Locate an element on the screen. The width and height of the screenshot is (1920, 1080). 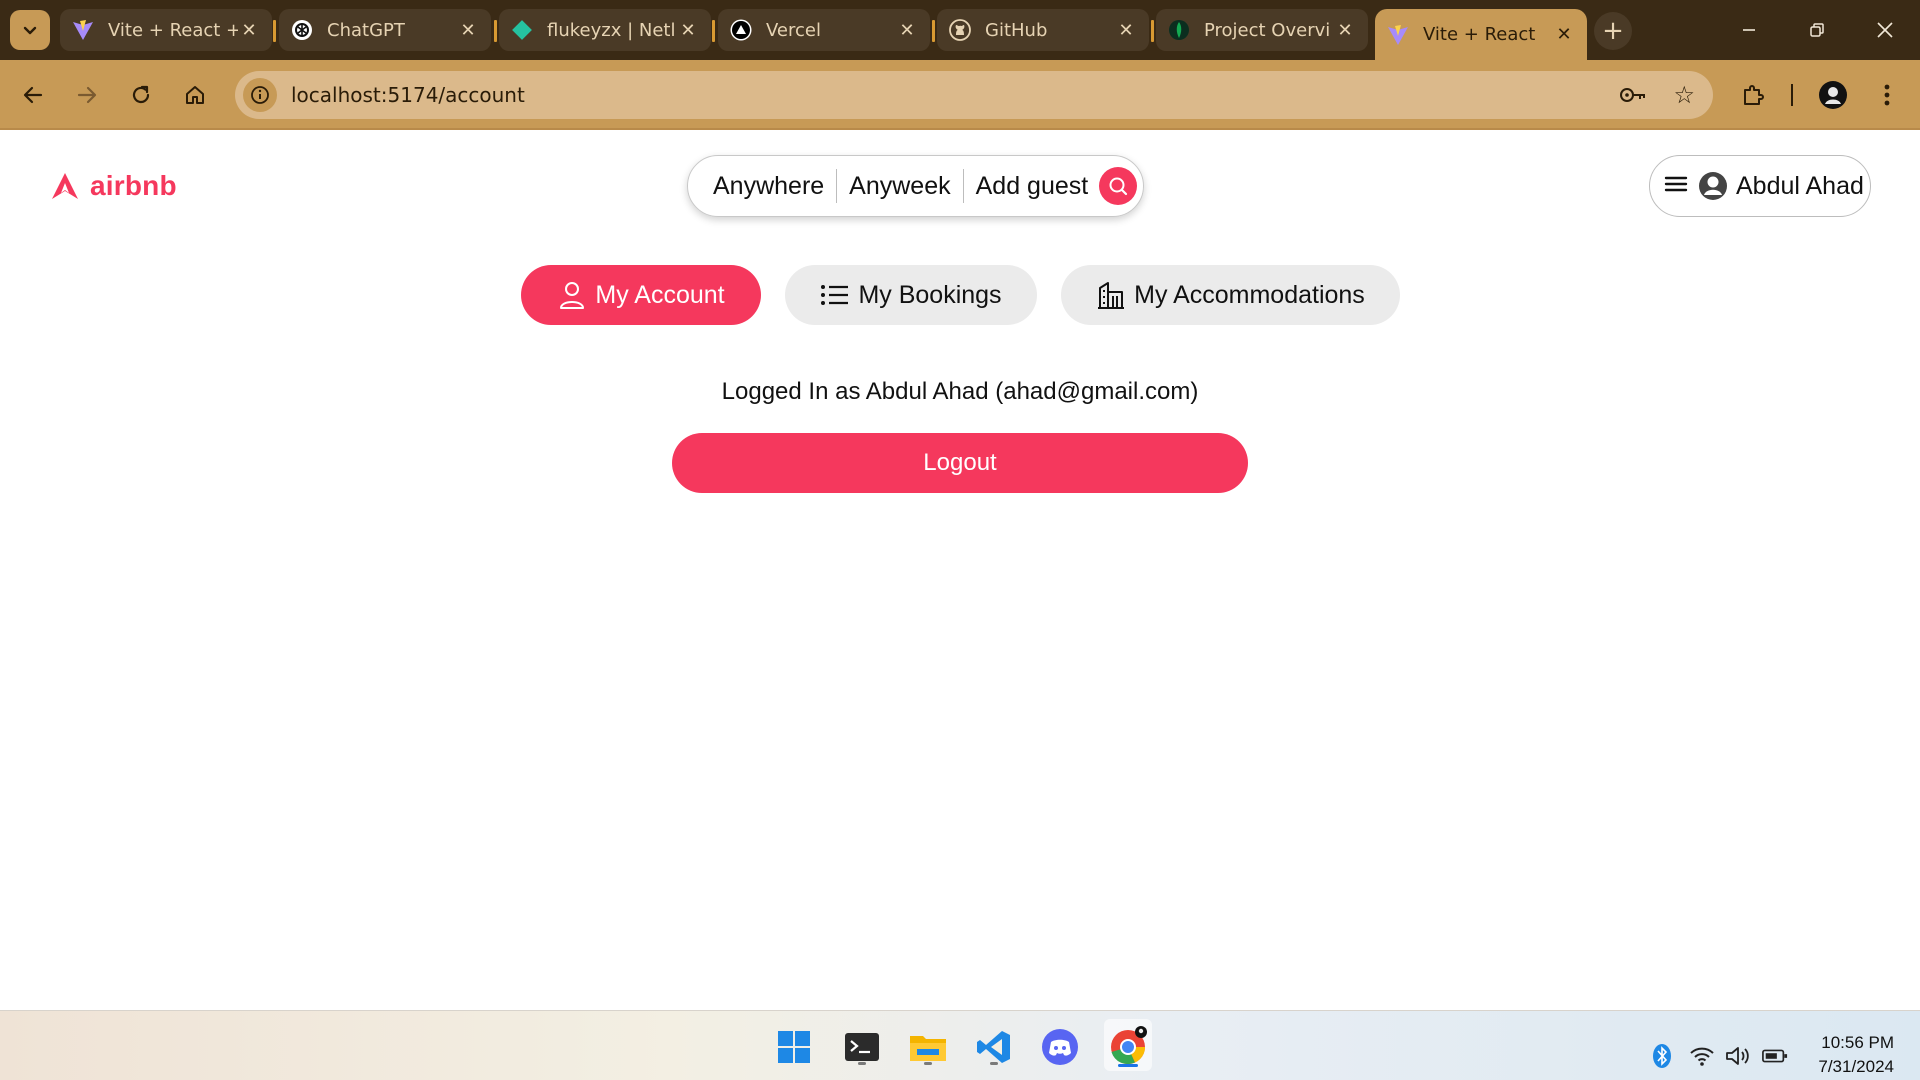
list-icon is located at coordinates (835, 295).